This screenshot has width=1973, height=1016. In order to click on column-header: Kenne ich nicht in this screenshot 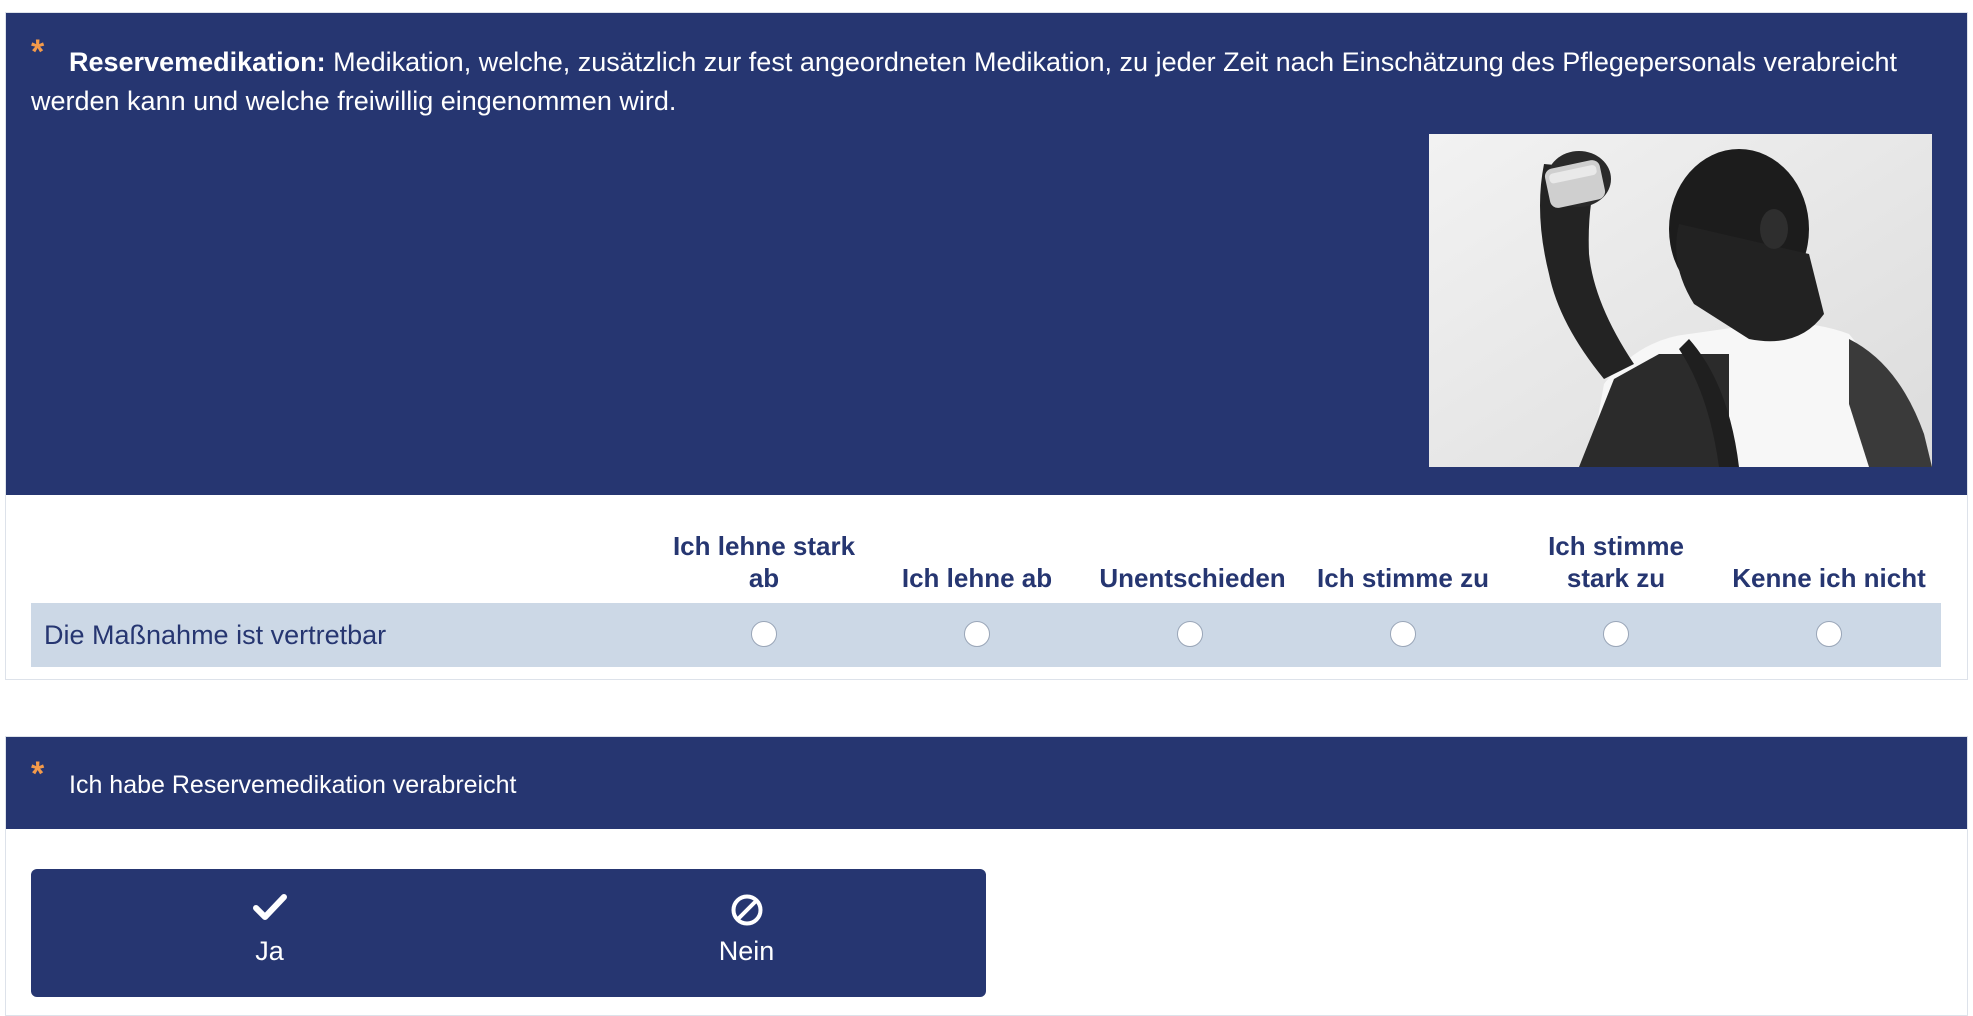, I will do `click(1829, 578)`.